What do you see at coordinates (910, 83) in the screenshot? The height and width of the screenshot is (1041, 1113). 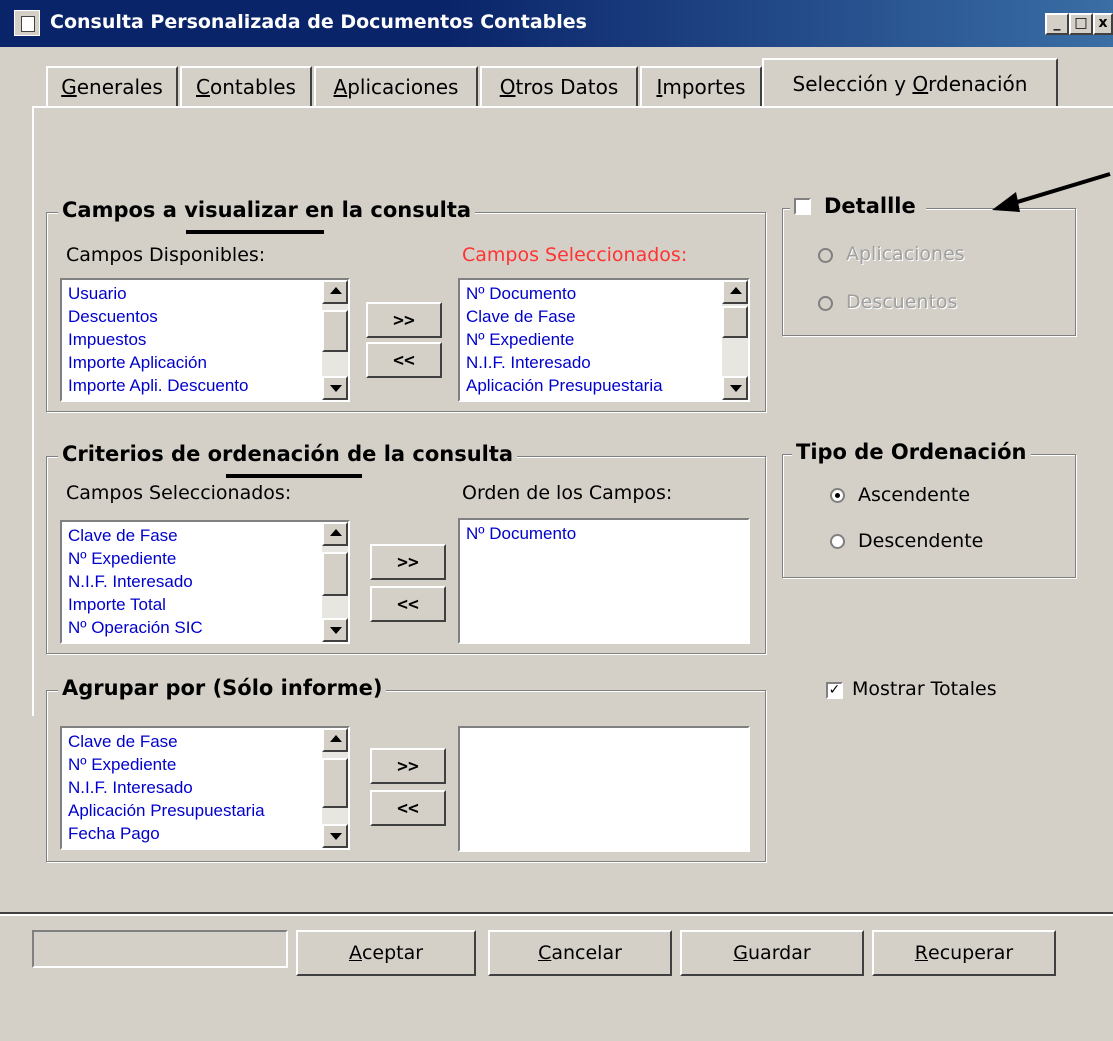 I see `tab-seleccion-ordenacion: Selección y Ordenación` at bounding box center [910, 83].